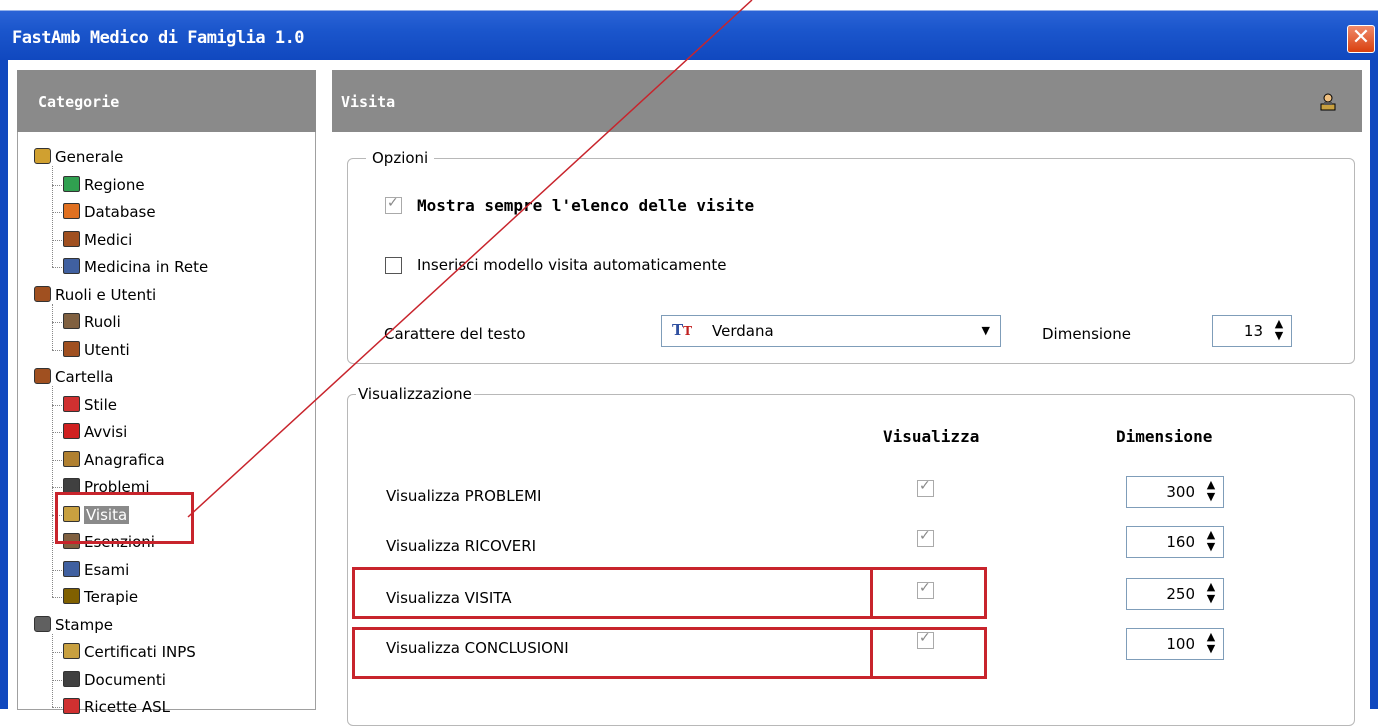 This screenshot has width=1378, height=726. I want to click on annotation-box-conclusioni-label, so click(612, 653).